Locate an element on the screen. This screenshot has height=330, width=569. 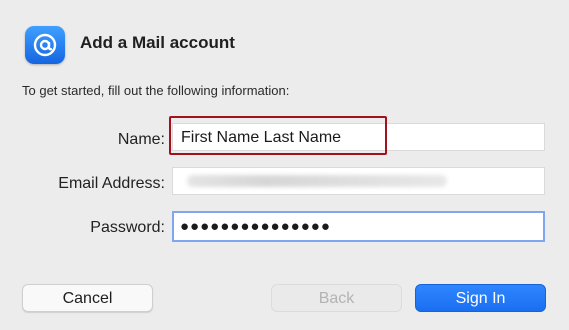
mail-app-icon is located at coordinates (45, 45).